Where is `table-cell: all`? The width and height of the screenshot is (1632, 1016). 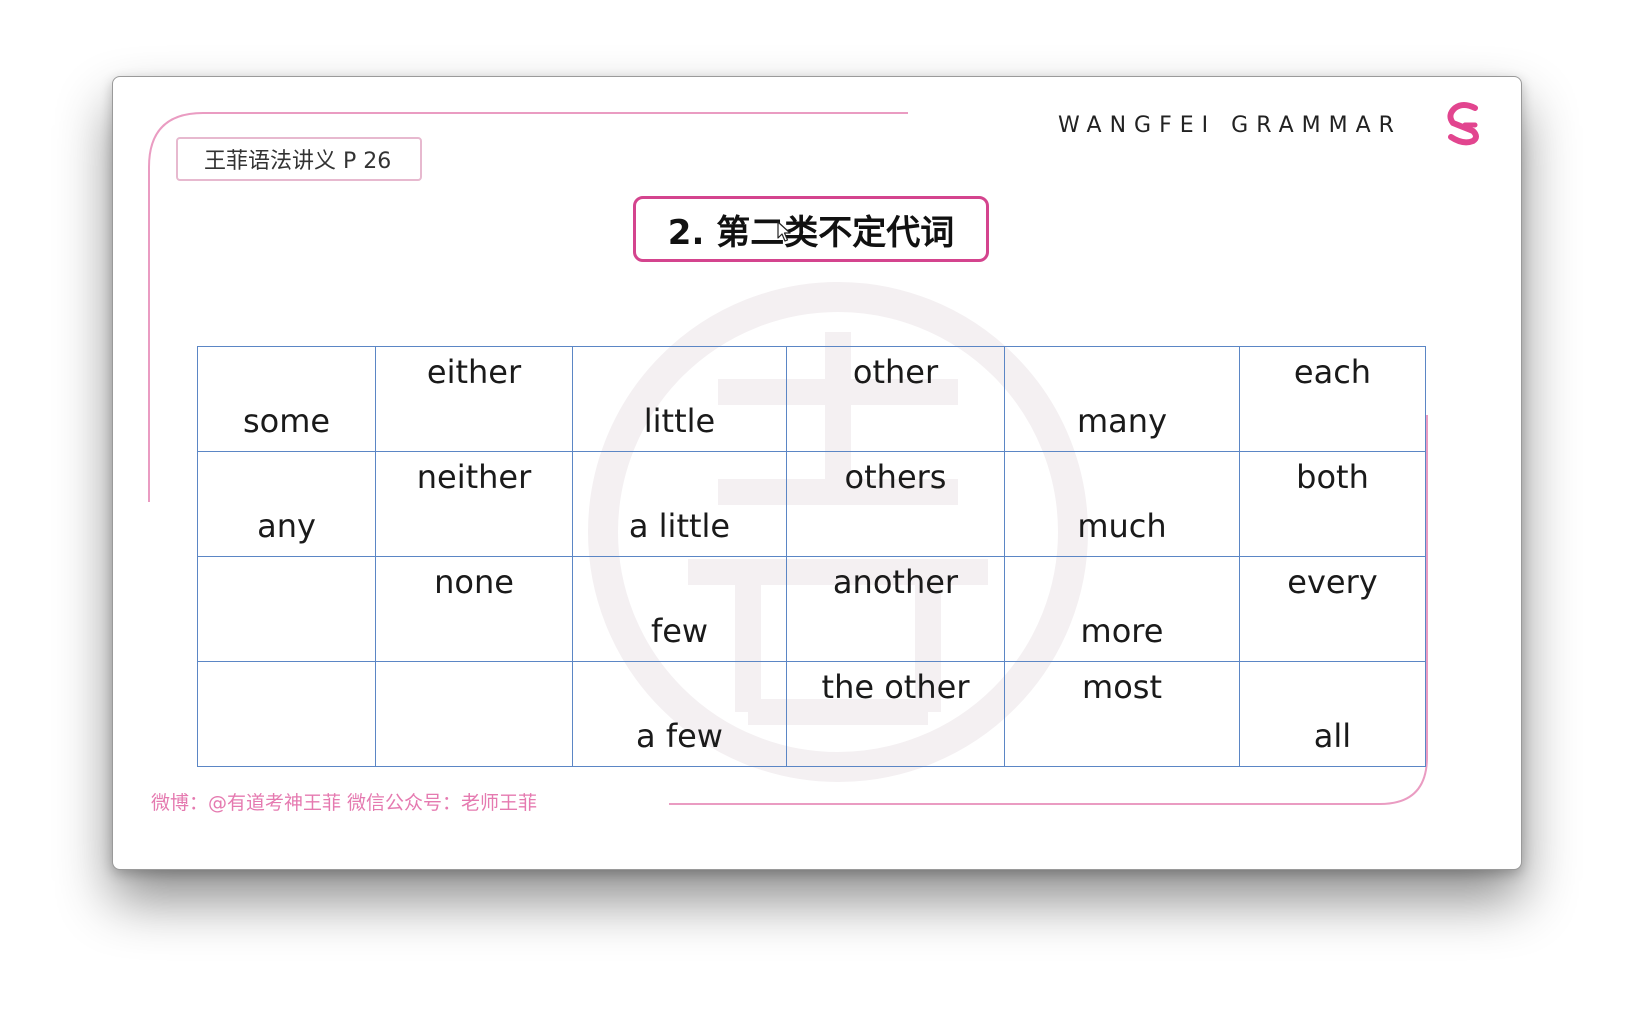
table-cell: all is located at coordinates (1332, 714).